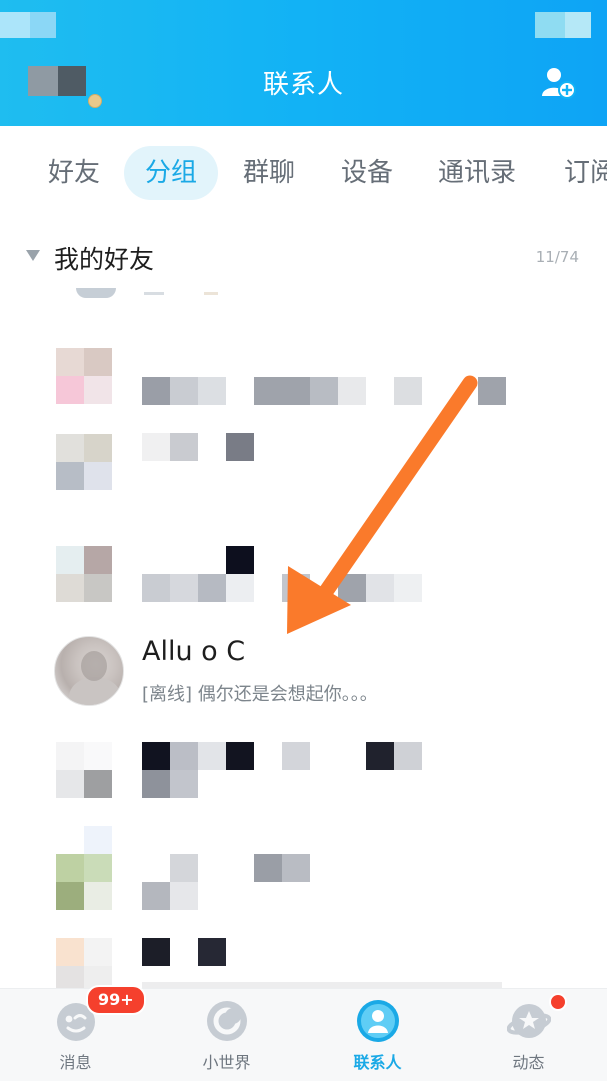  What do you see at coordinates (558, 1002) in the screenshot?
I see `notification-dot` at bounding box center [558, 1002].